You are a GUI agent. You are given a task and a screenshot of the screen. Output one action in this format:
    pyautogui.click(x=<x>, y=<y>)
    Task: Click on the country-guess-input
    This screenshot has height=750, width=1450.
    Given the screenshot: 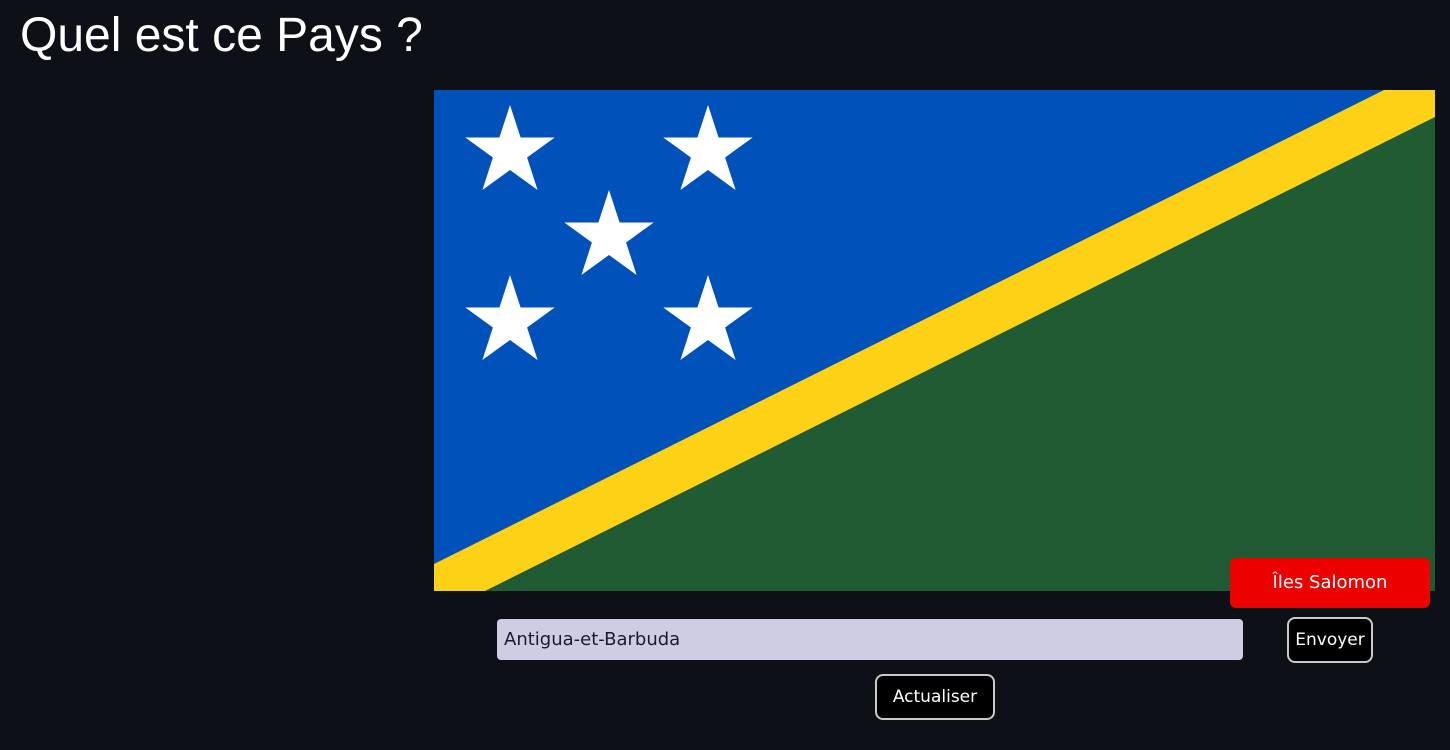 What is the action you would take?
    pyautogui.click(x=870, y=639)
    